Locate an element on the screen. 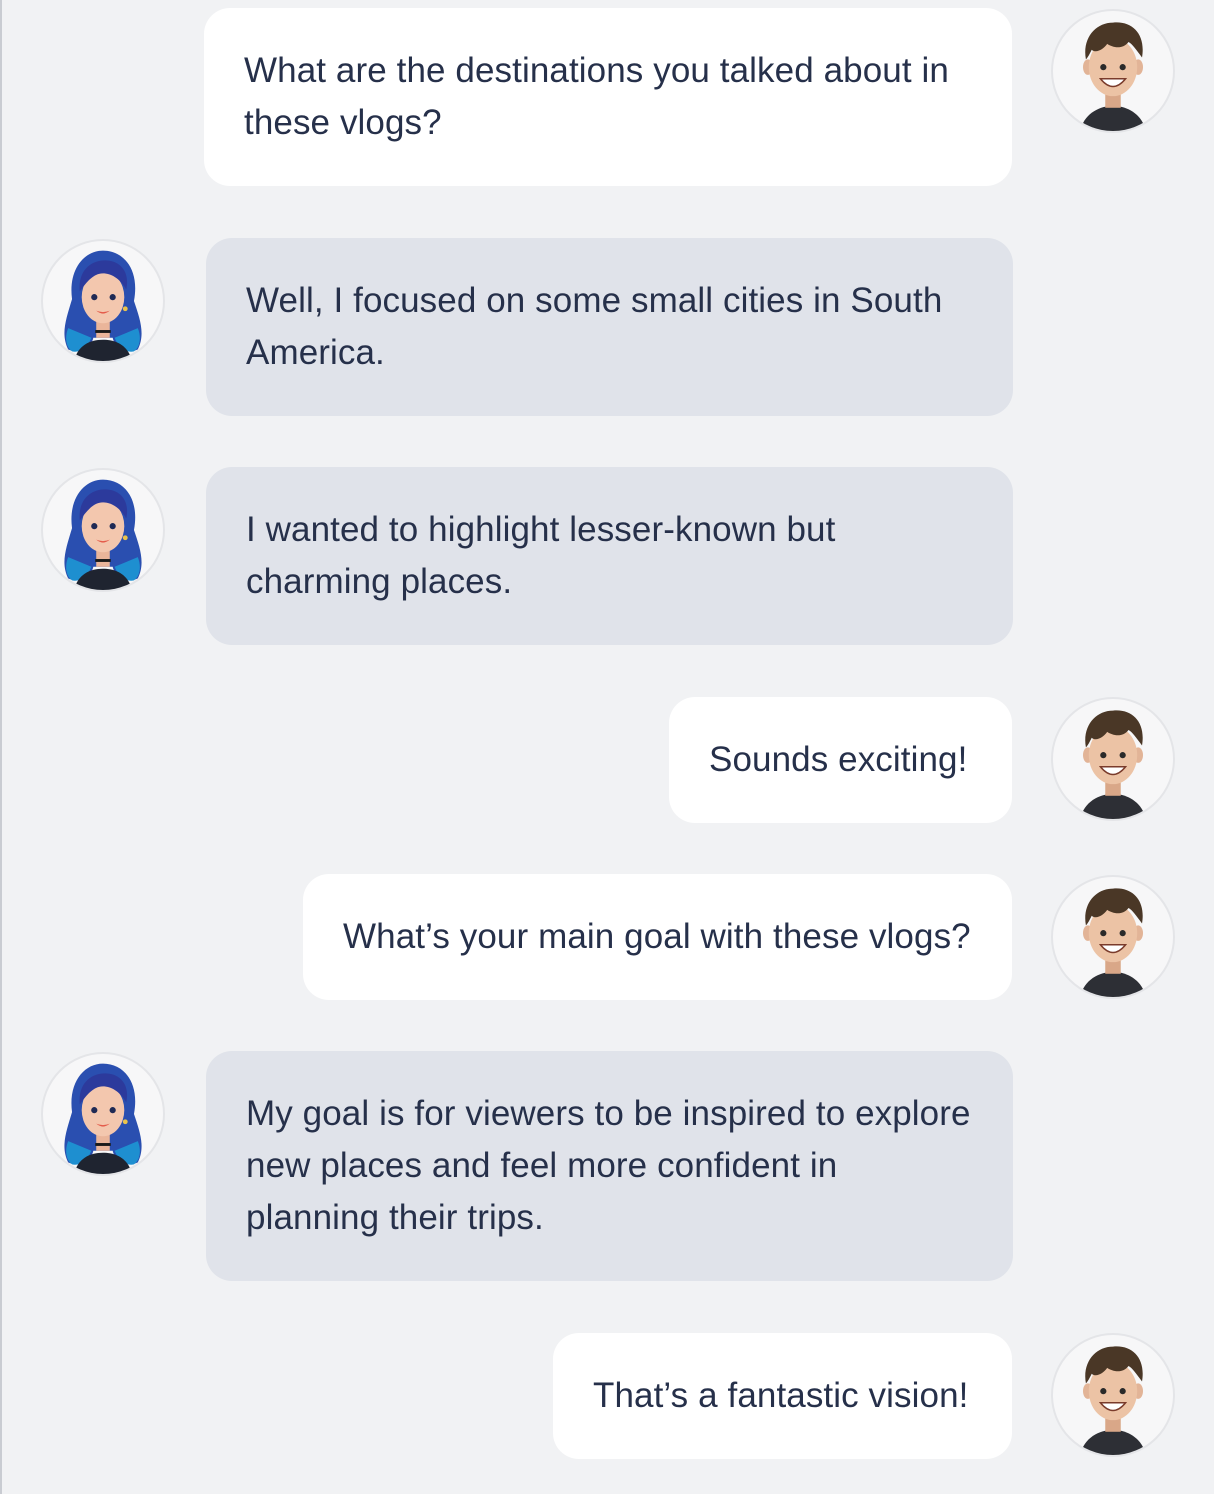  message-text: That’s a fantastic vision! is located at coordinates (781, 1395).